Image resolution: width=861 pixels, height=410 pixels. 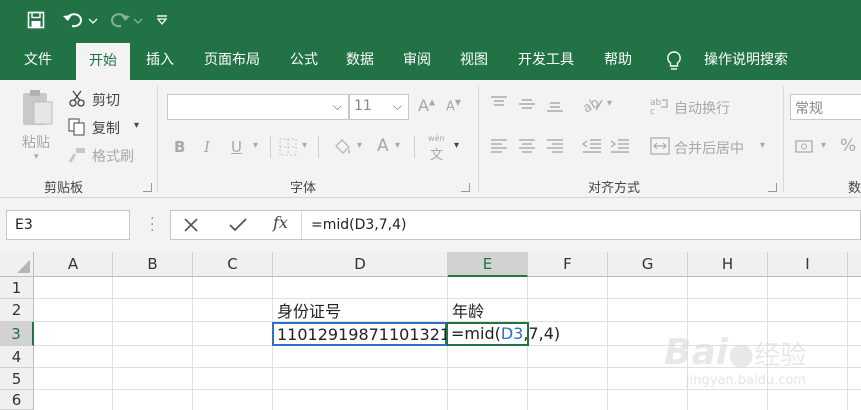 What do you see at coordinates (17, 264) in the screenshot?
I see `select-all-corner` at bounding box center [17, 264].